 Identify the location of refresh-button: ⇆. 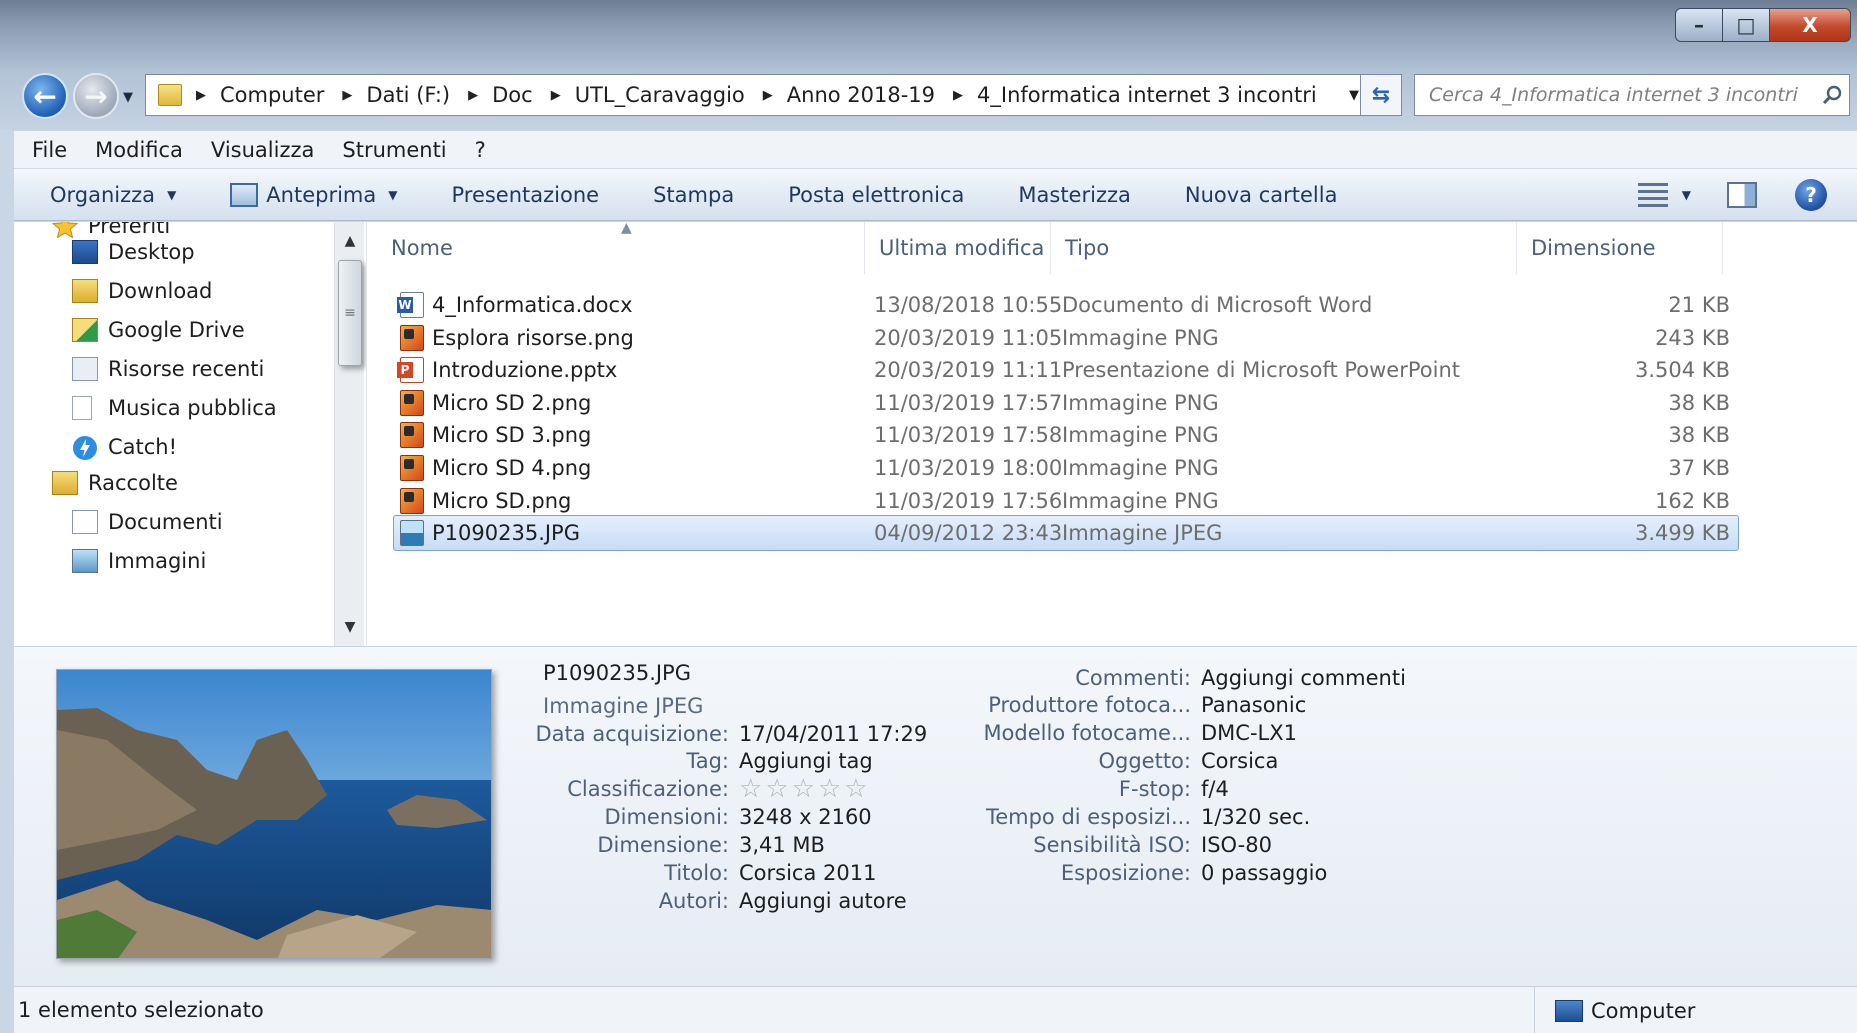
(1381, 95).